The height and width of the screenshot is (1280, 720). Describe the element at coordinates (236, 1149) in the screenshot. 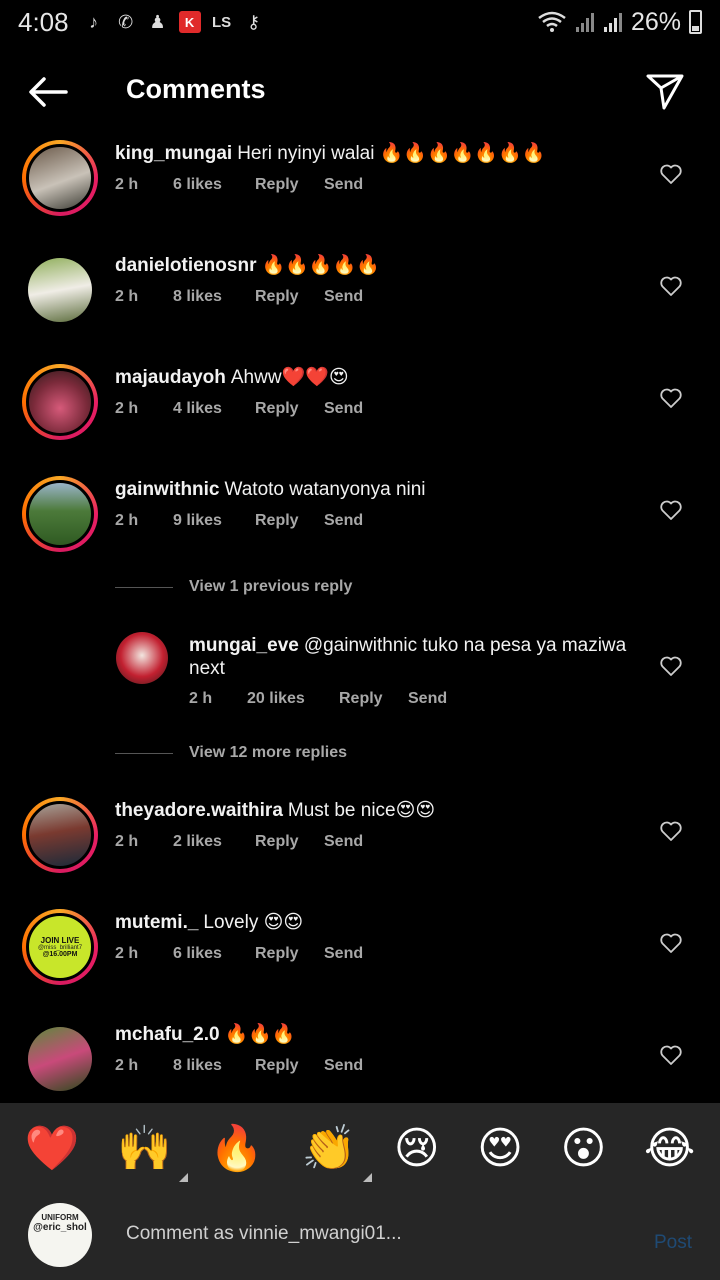

I see `fire-emoji-button: 🔥` at that location.